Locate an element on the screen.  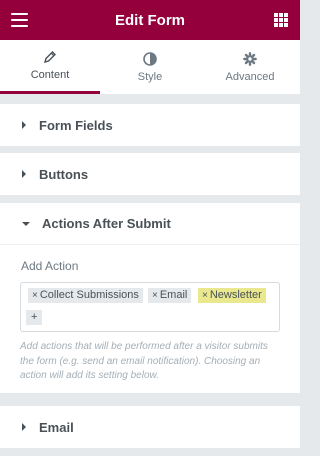
action-tag-email: × Email is located at coordinates (170, 295).